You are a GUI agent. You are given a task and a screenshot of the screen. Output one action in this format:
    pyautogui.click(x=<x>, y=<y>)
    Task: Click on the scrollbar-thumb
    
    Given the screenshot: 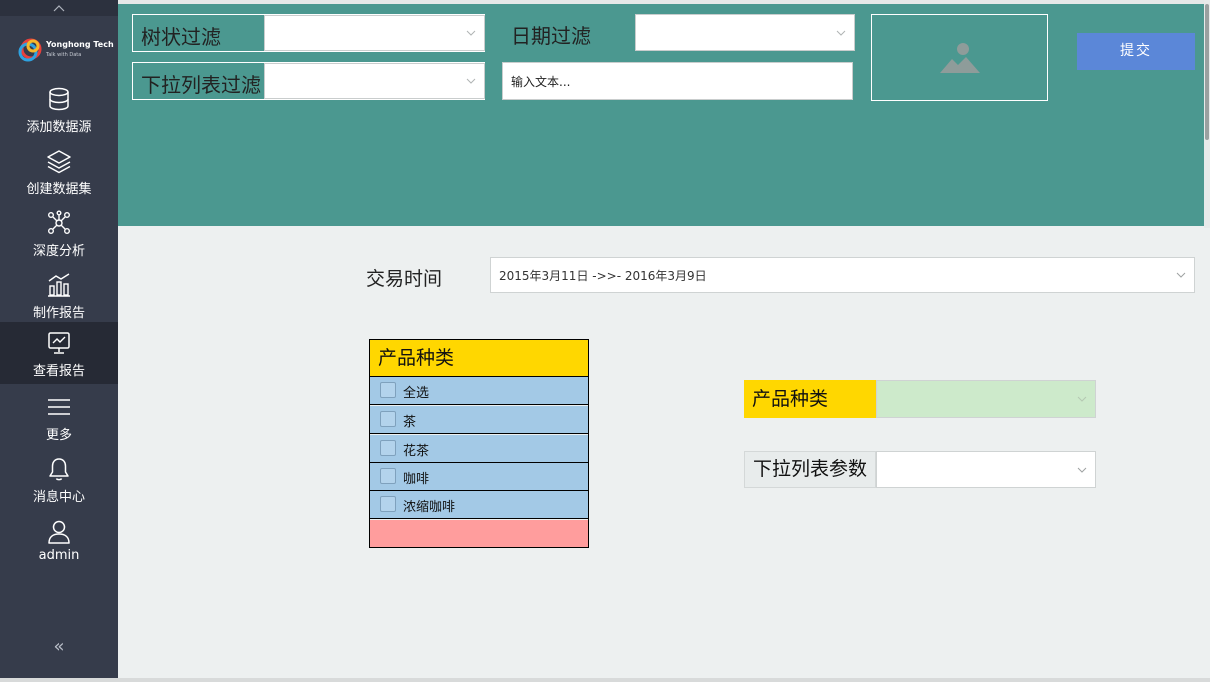 What is the action you would take?
    pyautogui.click(x=1207, y=72)
    